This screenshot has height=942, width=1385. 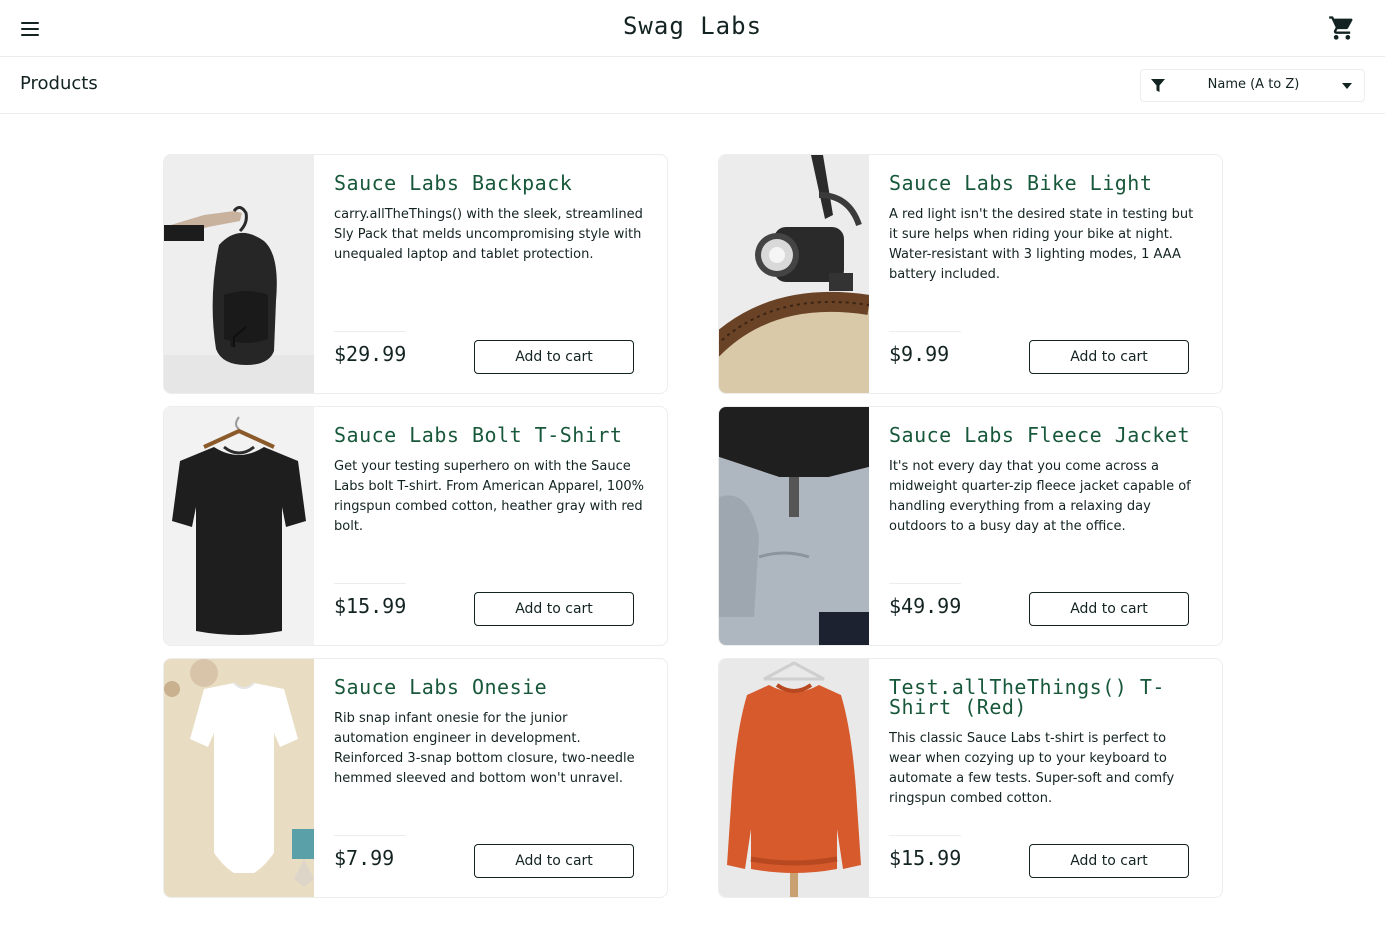 I want to click on product-image-onesie, so click(x=239, y=778).